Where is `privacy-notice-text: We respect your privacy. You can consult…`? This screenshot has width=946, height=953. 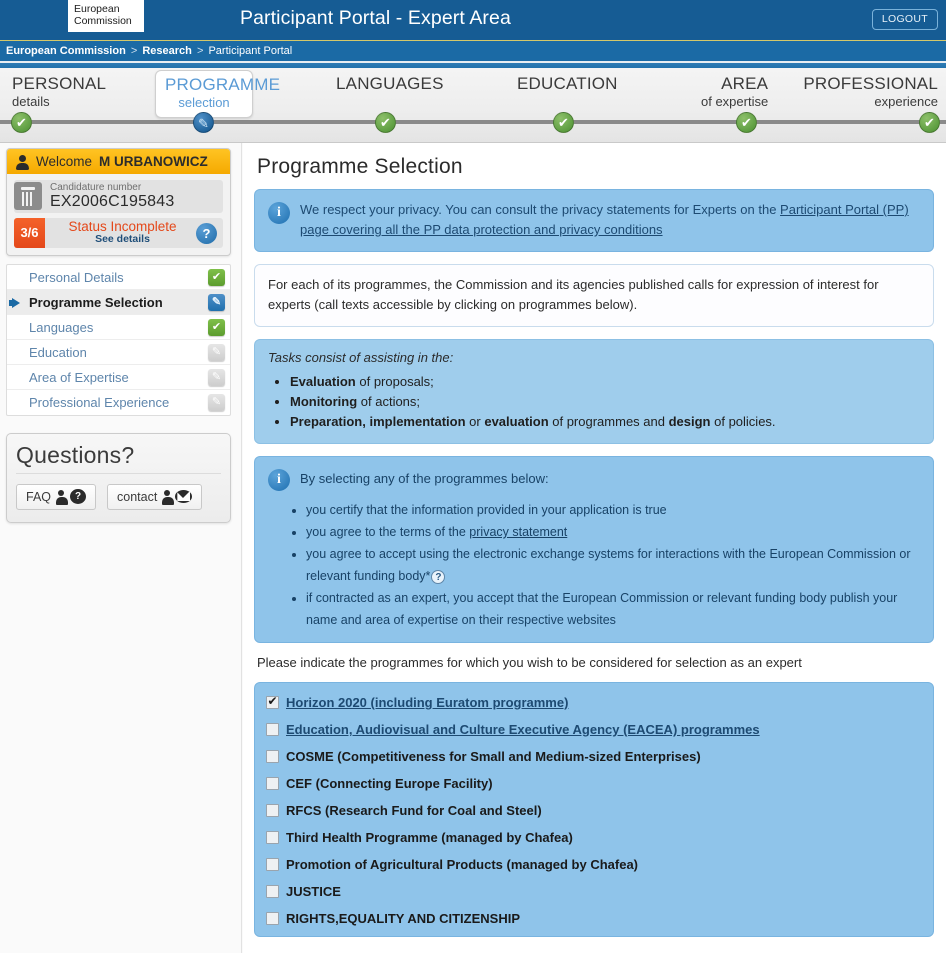
privacy-notice-text: We respect your privacy. You can consult… is located at coordinates (610, 220).